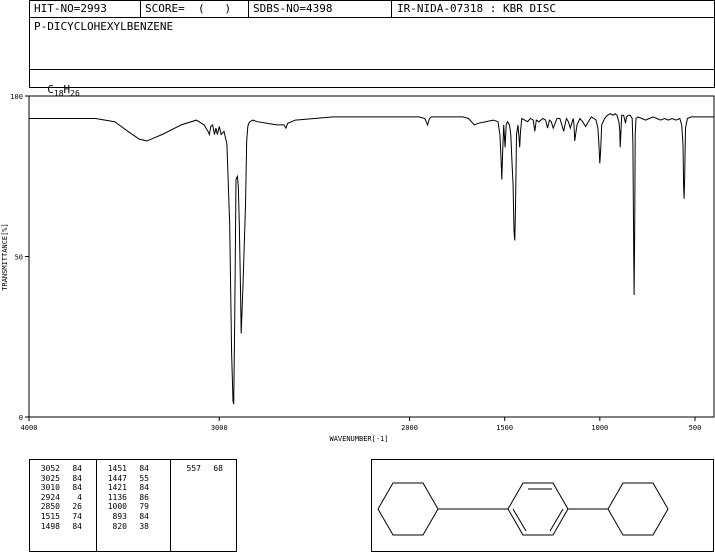 This screenshot has width=715, height=553. Describe the element at coordinates (219, 428) in the screenshot. I see `x-tick-label: 3000` at that location.